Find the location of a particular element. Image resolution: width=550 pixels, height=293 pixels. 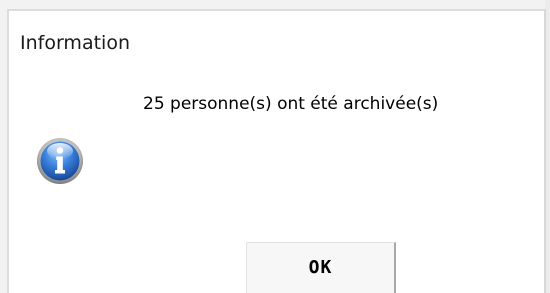

window-left-line is located at coordinates (8, 151).